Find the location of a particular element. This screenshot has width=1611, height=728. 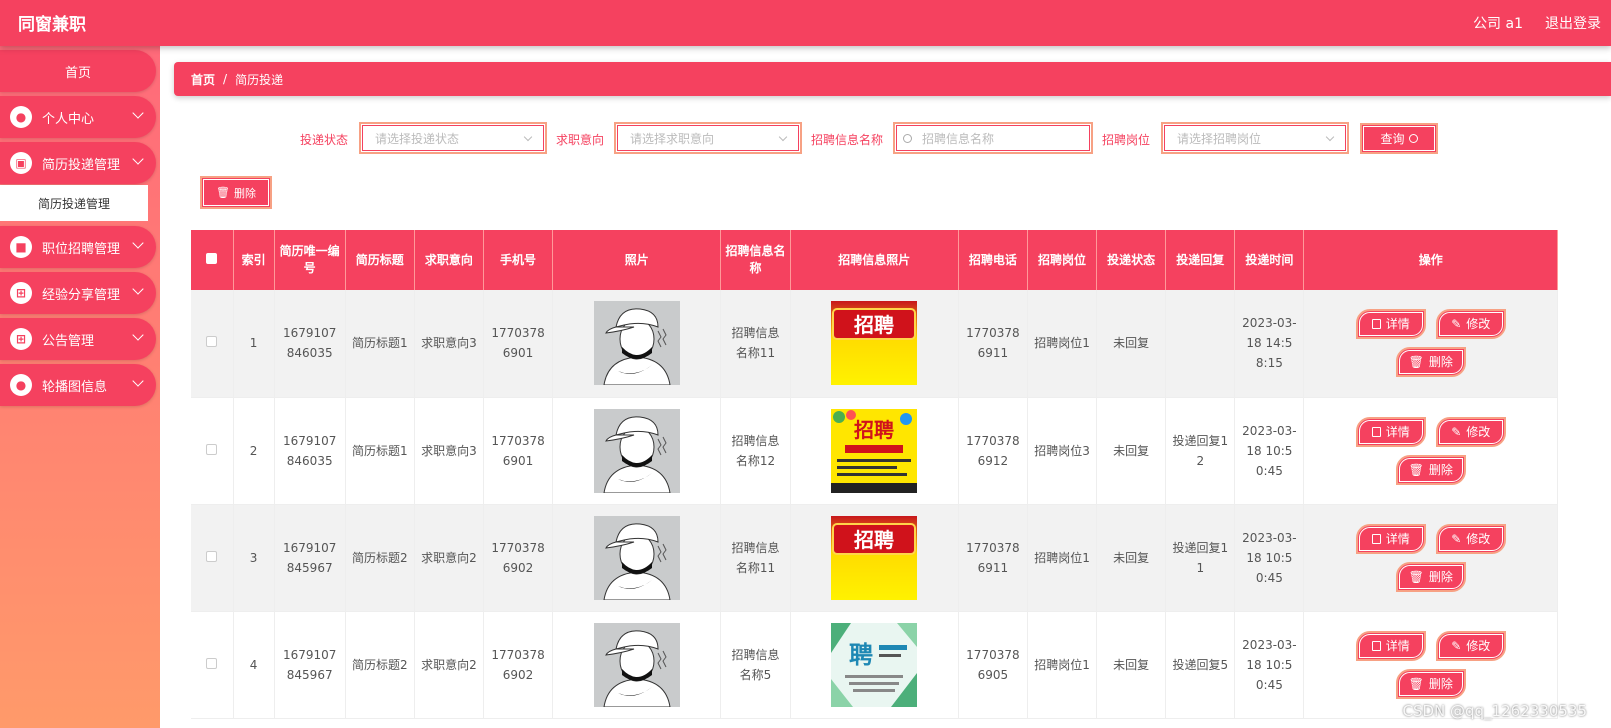

position-select: 请选择招聘岗位 is located at coordinates (1255, 138).